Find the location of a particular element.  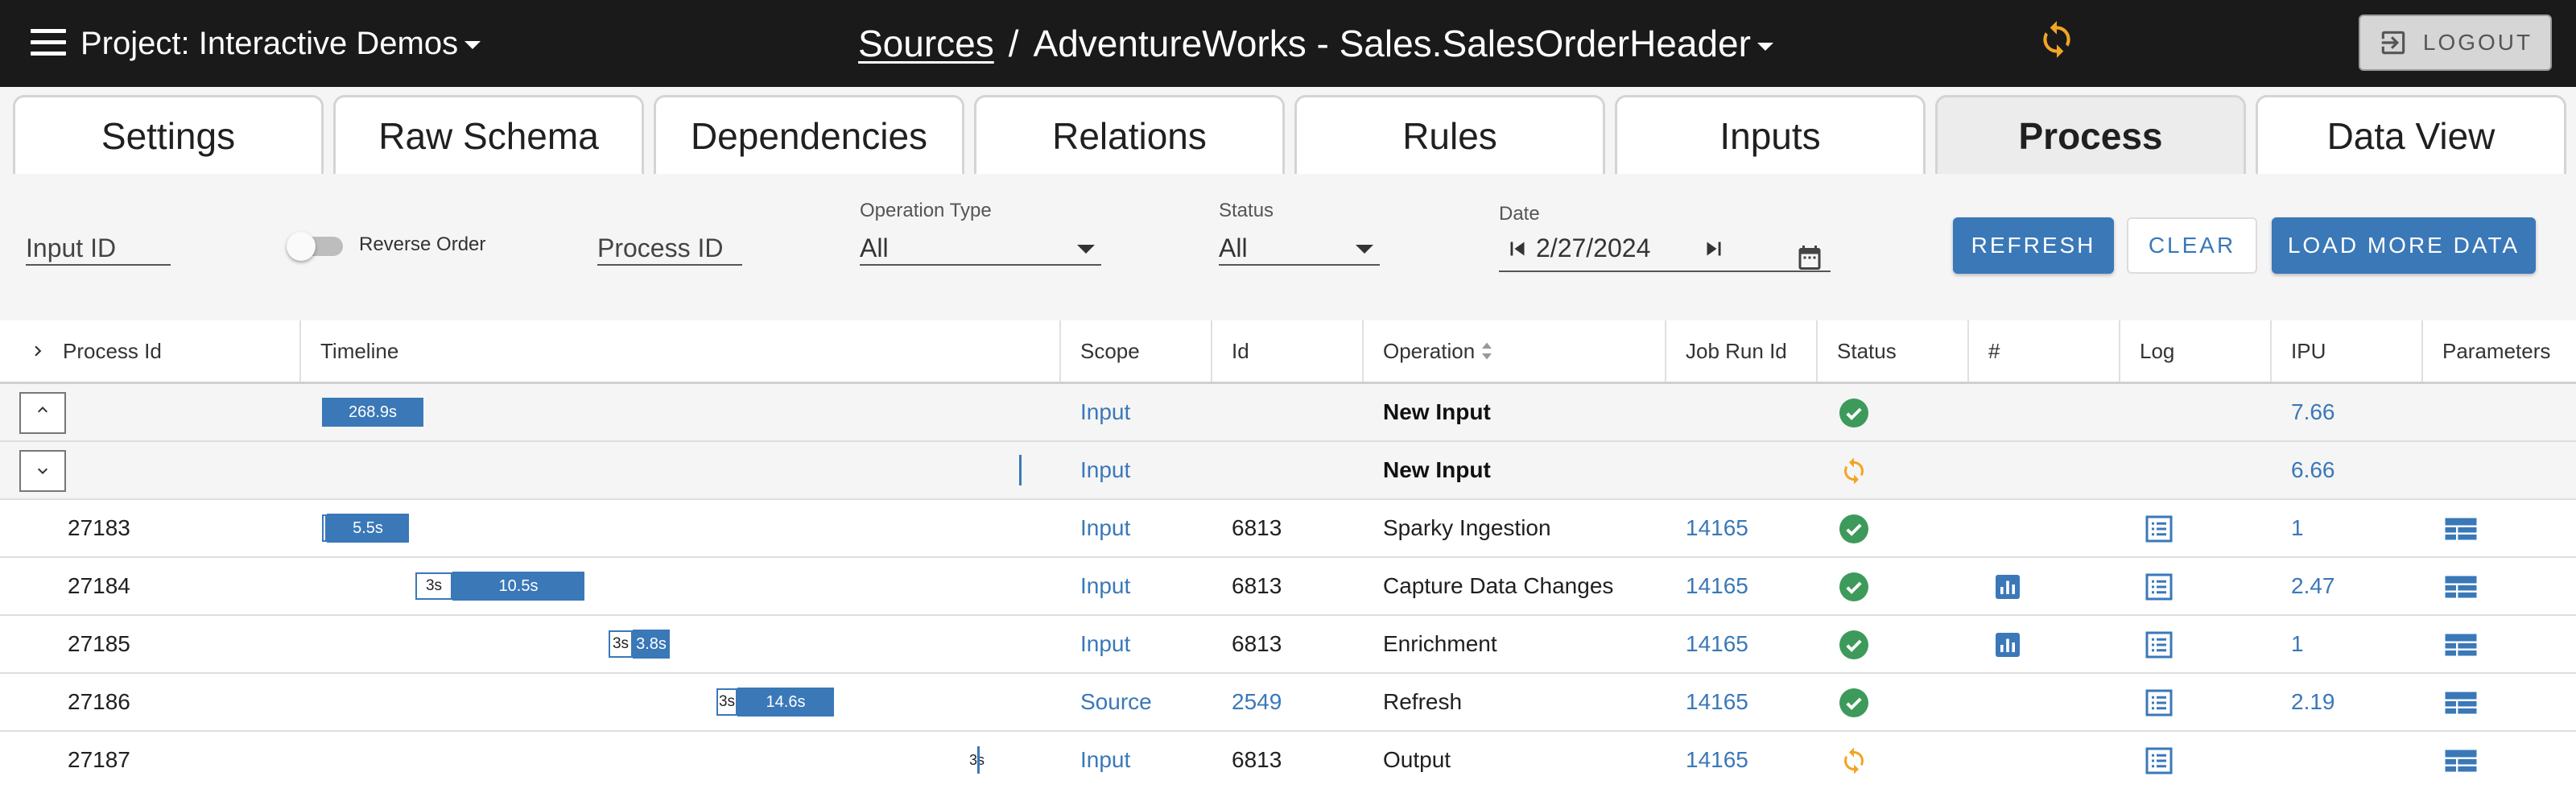

tab-inputs: Inputs is located at coordinates (1770, 134).